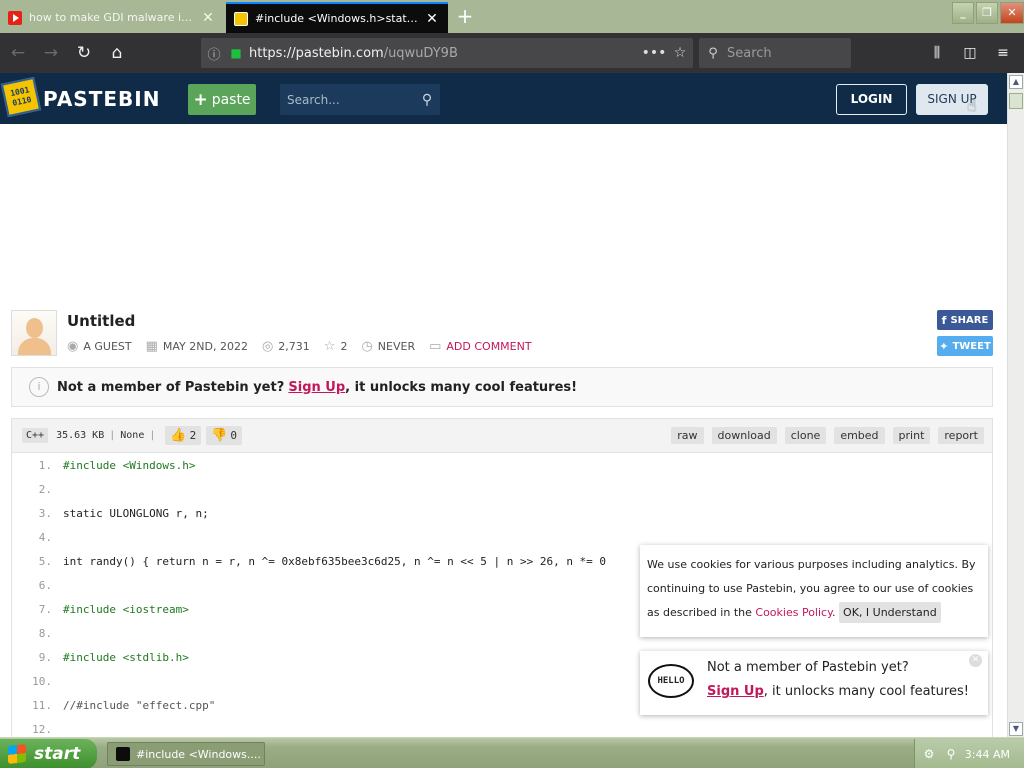 This screenshot has width=1024, height=768. I want to click on url-text: https://pastebin.com/uqwuDY9B, so click(443, 53).